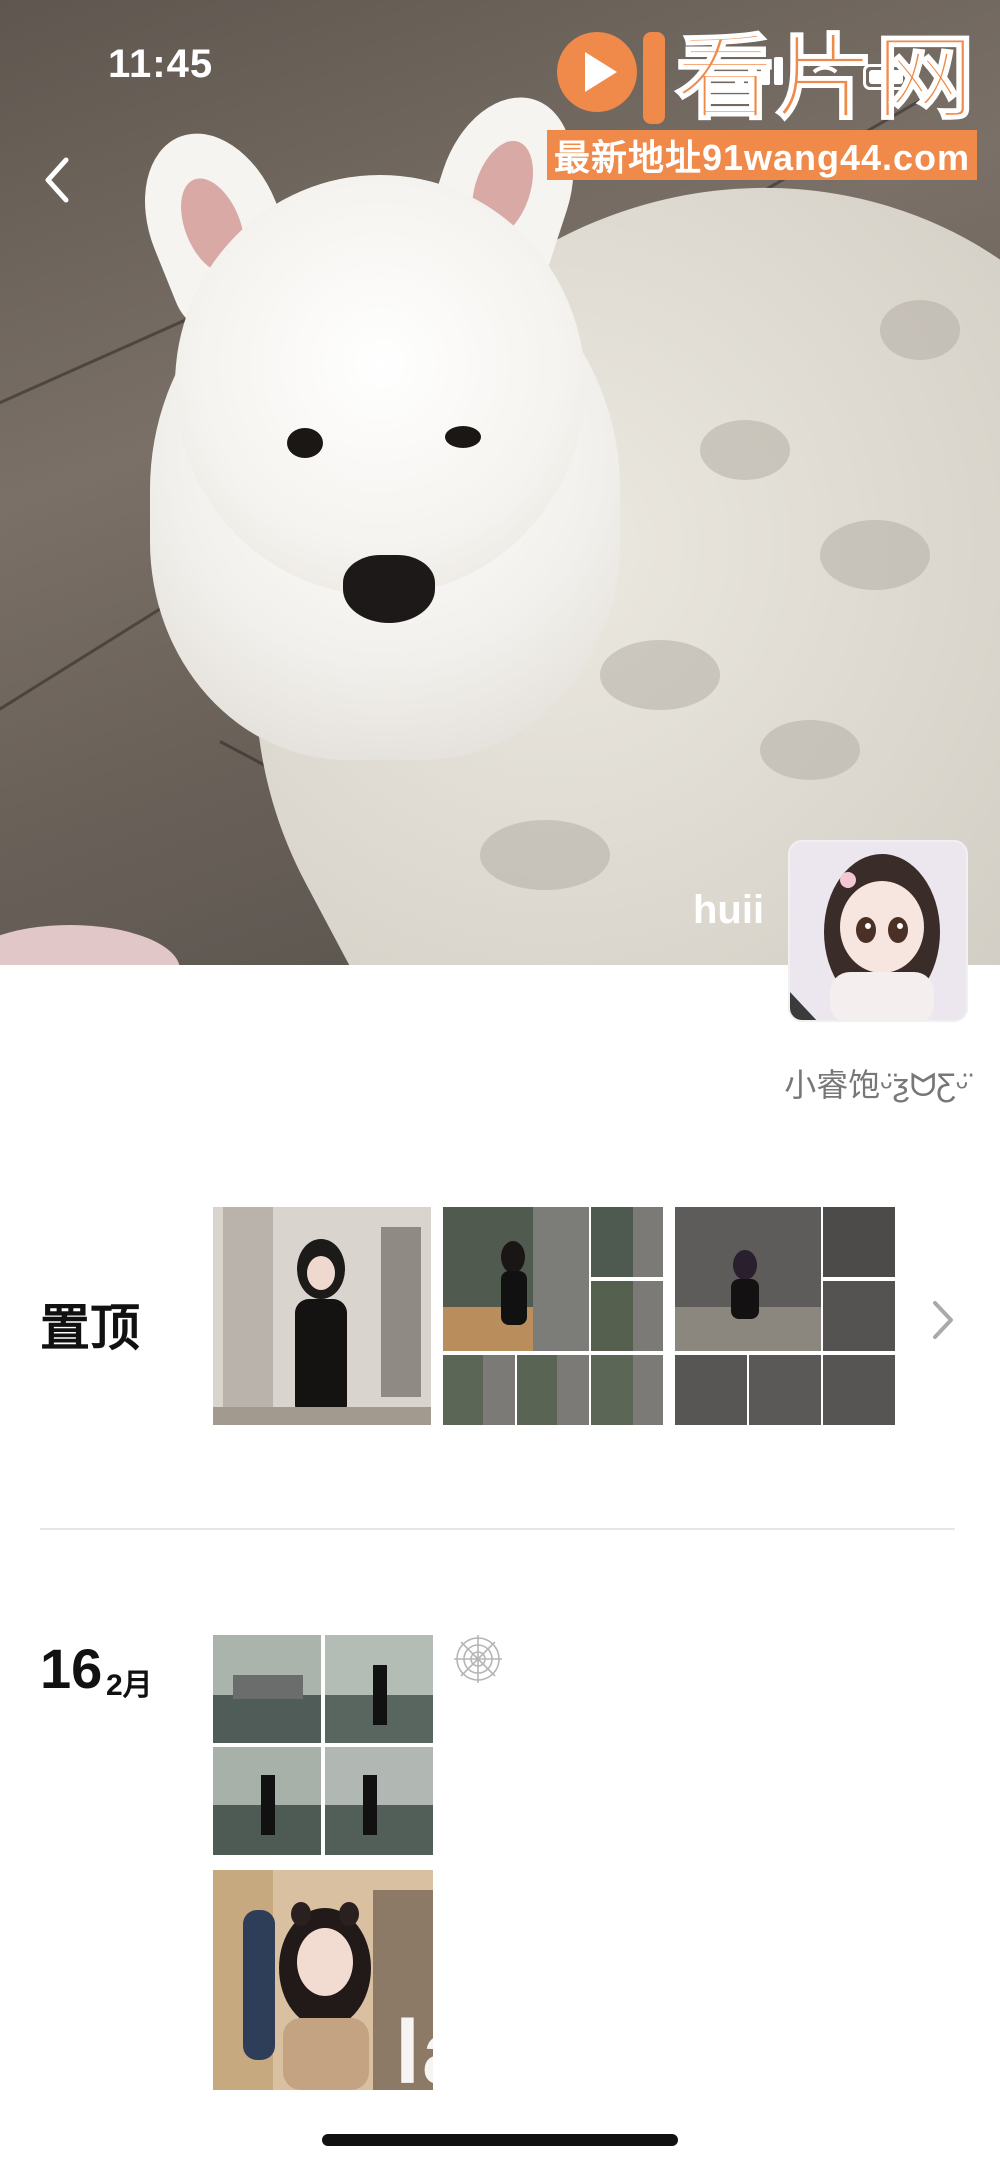  I want to click on watermark-logo-text: 看片网, so click(825, 78).